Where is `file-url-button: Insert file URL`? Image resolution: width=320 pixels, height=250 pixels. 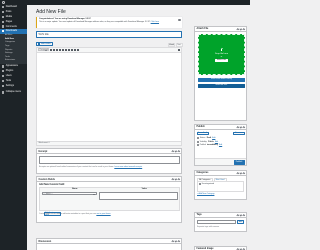 file-url-button: Insert file URL is located at coordinates (221, 86).